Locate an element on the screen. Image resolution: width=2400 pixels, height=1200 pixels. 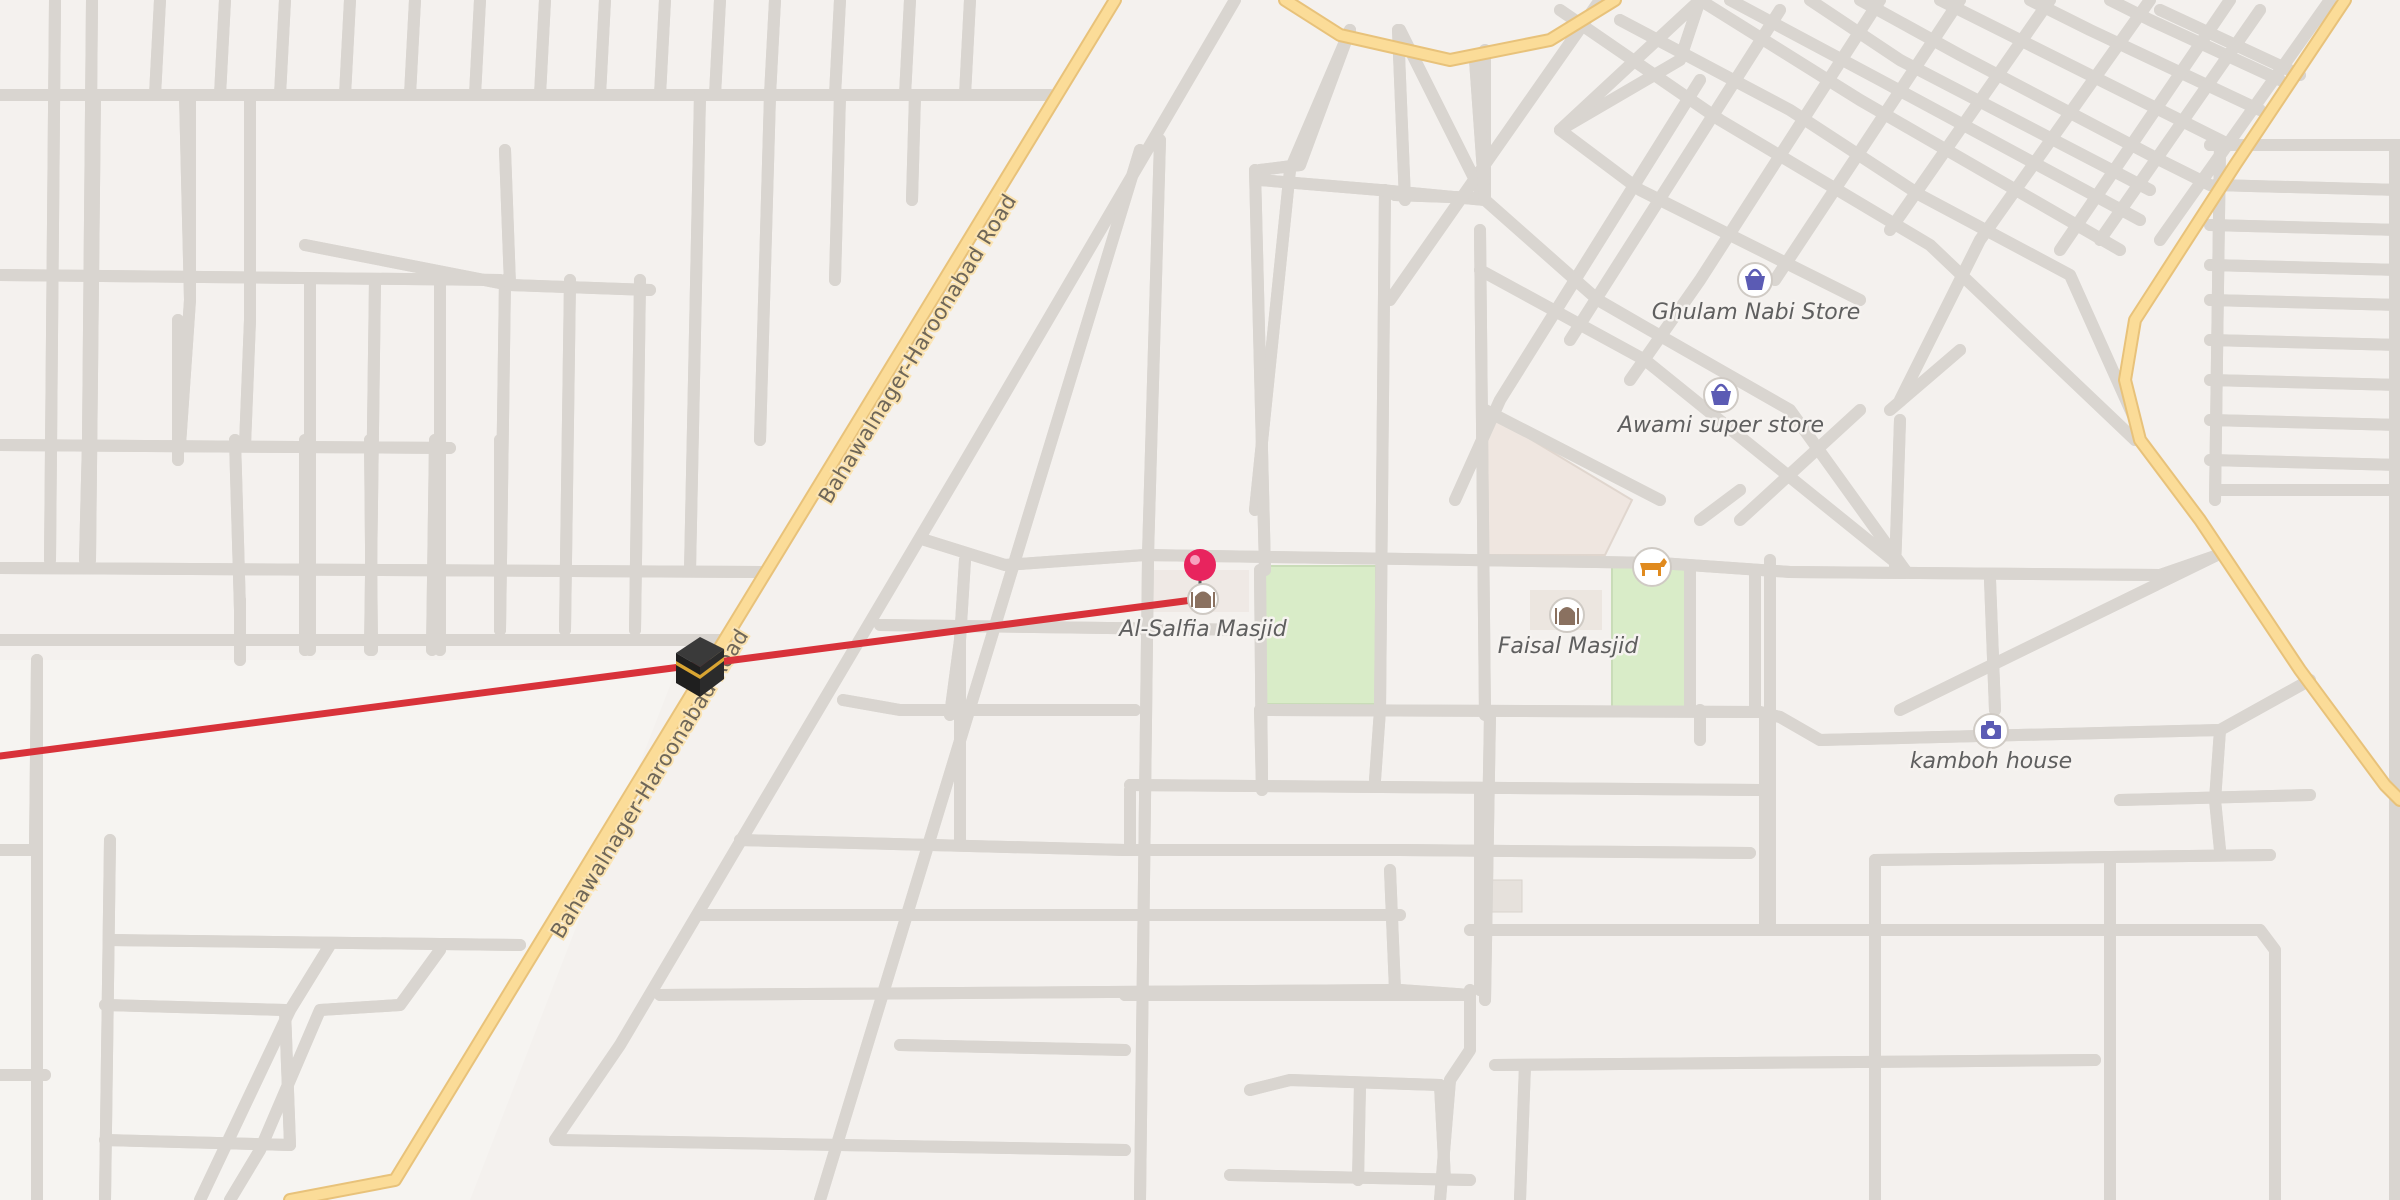
poi-cattle-market is located at coordinates (1652, 567).